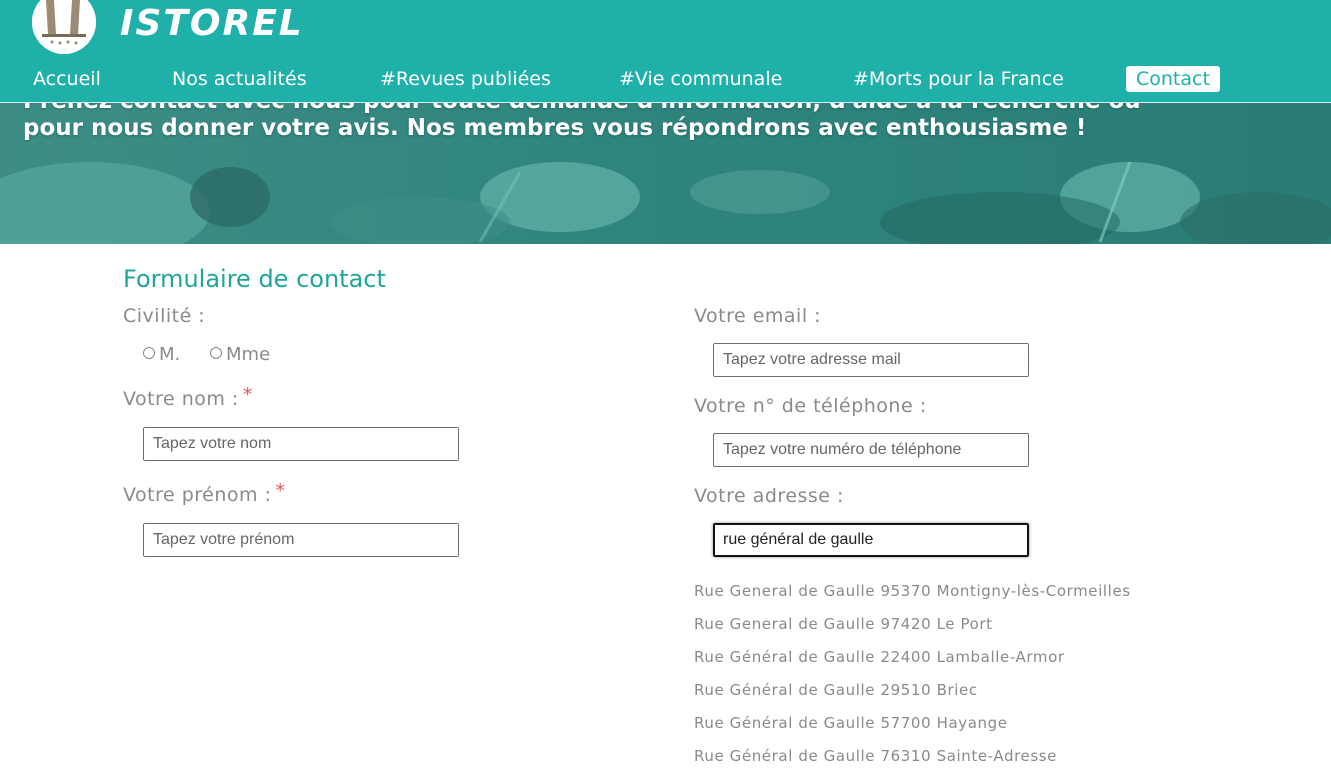 The width and height of the screenshot is (1331, 777). What do you see at coordinates (700, 79) in the screenshot?
I see `nav-vie-communale: #Vie communale` at bounding box center [700, 79].